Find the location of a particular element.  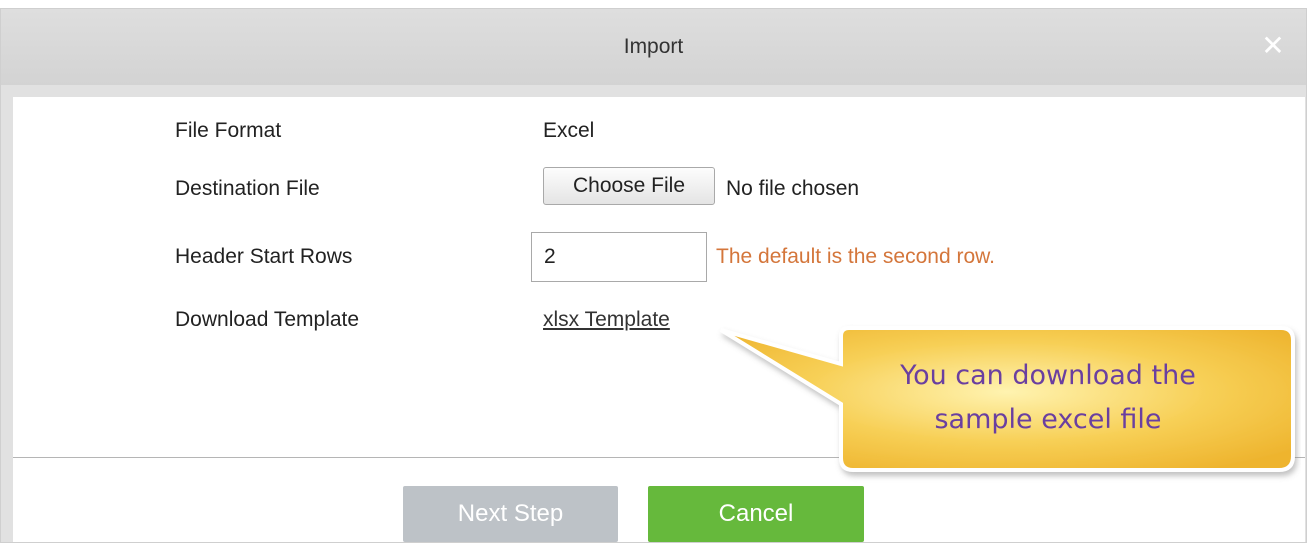

callout-line-1: You can download the is located at coordinates (1048, 375).